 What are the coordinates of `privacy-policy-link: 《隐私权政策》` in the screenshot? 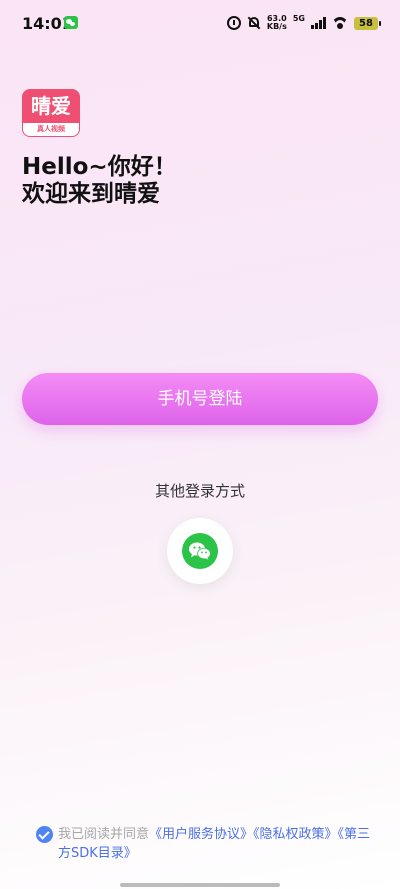 It's located at (295, 834).